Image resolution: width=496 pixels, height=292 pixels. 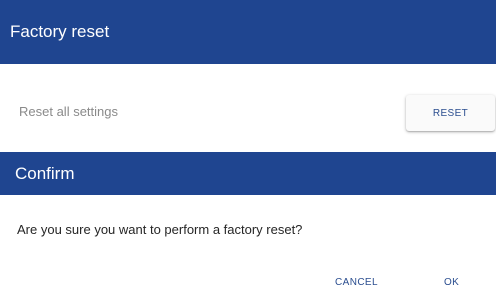 I want to click on factory-reset-title: Factory reset, so click(x=60, y=31).